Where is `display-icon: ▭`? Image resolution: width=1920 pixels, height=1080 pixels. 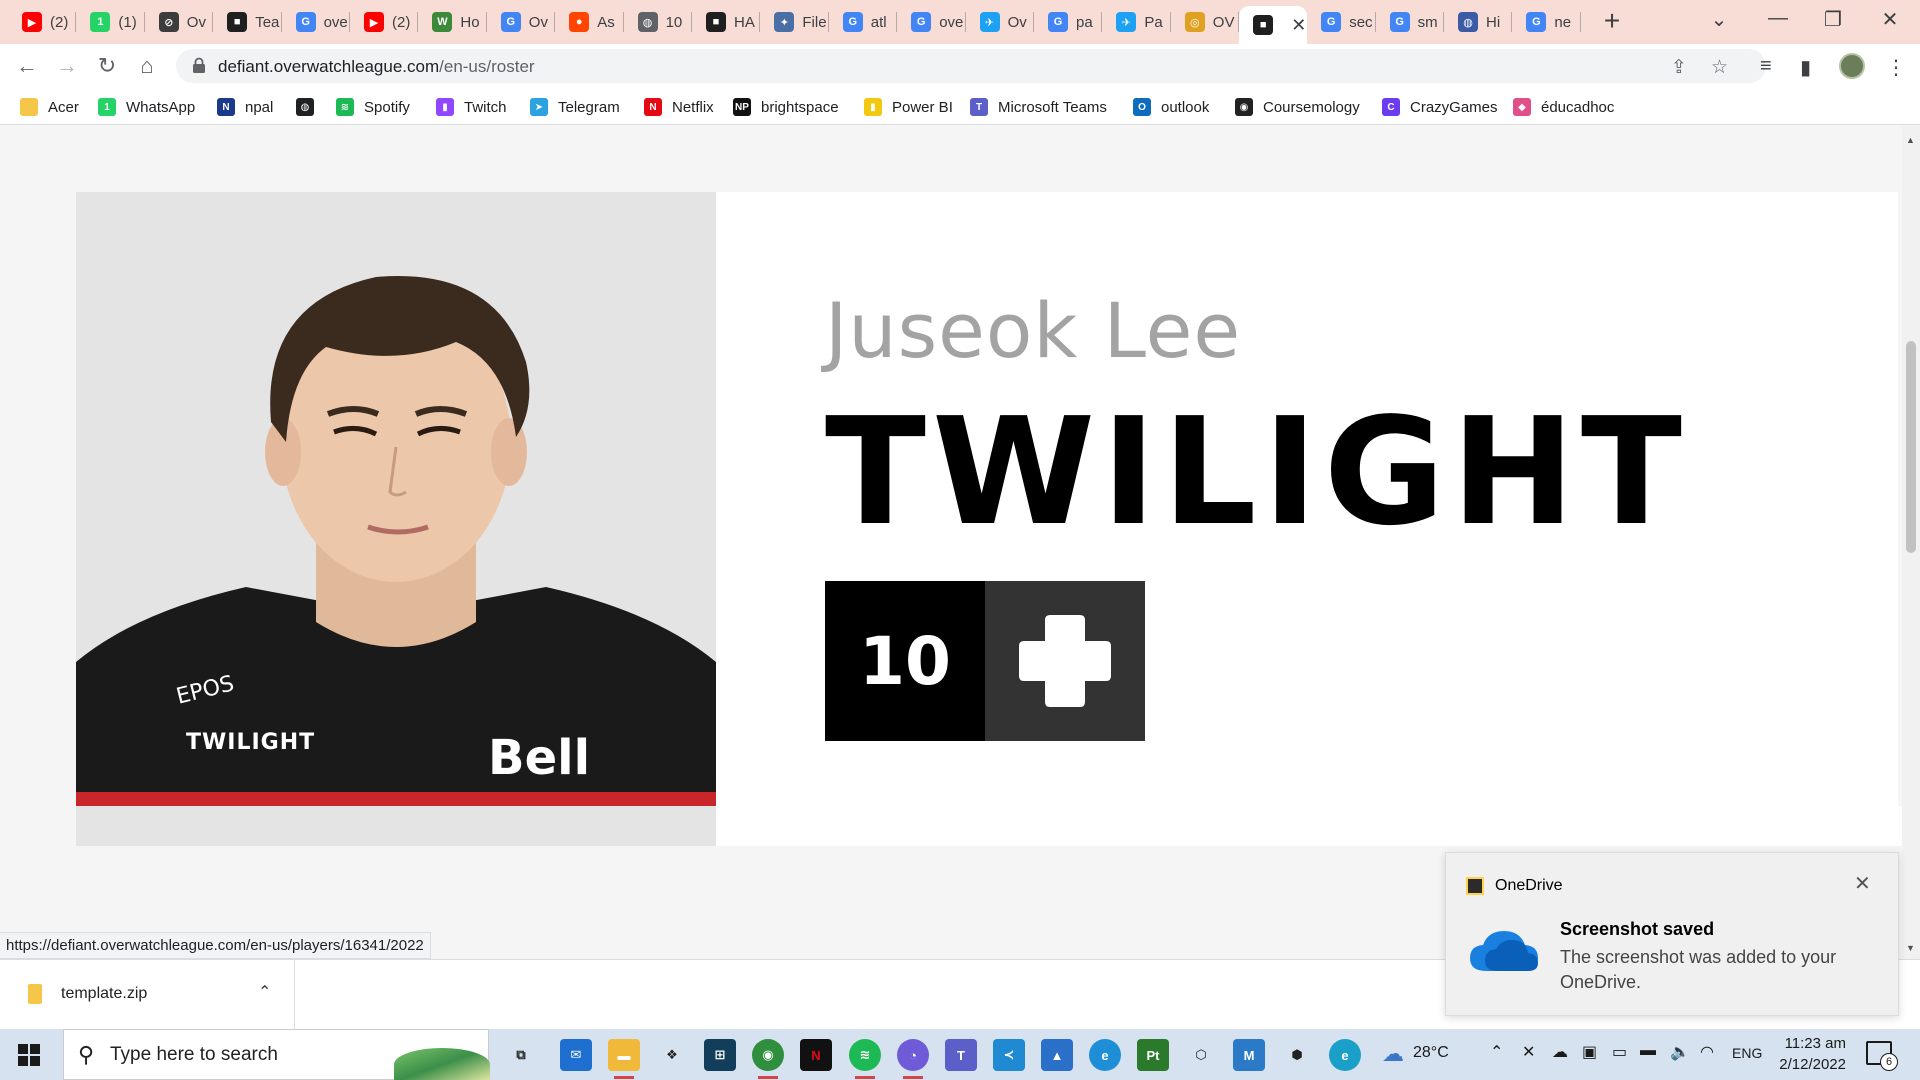 display-icon: ▭ is located at coordinates (1619, 1052).